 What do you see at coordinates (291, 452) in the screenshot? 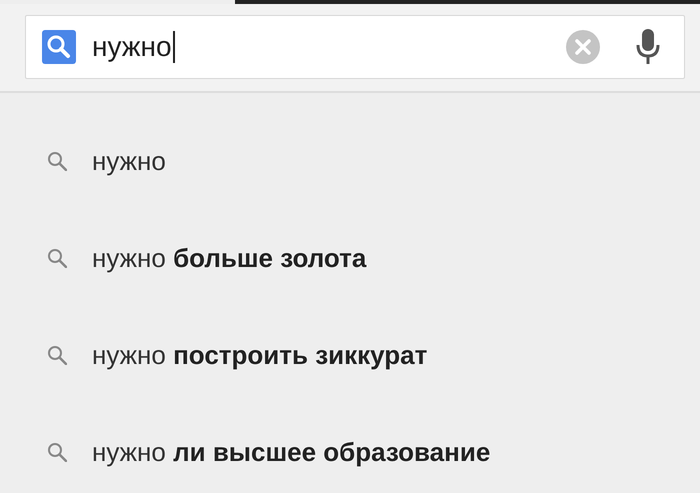
I see `suggestion-item: нужно ли высшее образование` at bounding box center [291, 452].